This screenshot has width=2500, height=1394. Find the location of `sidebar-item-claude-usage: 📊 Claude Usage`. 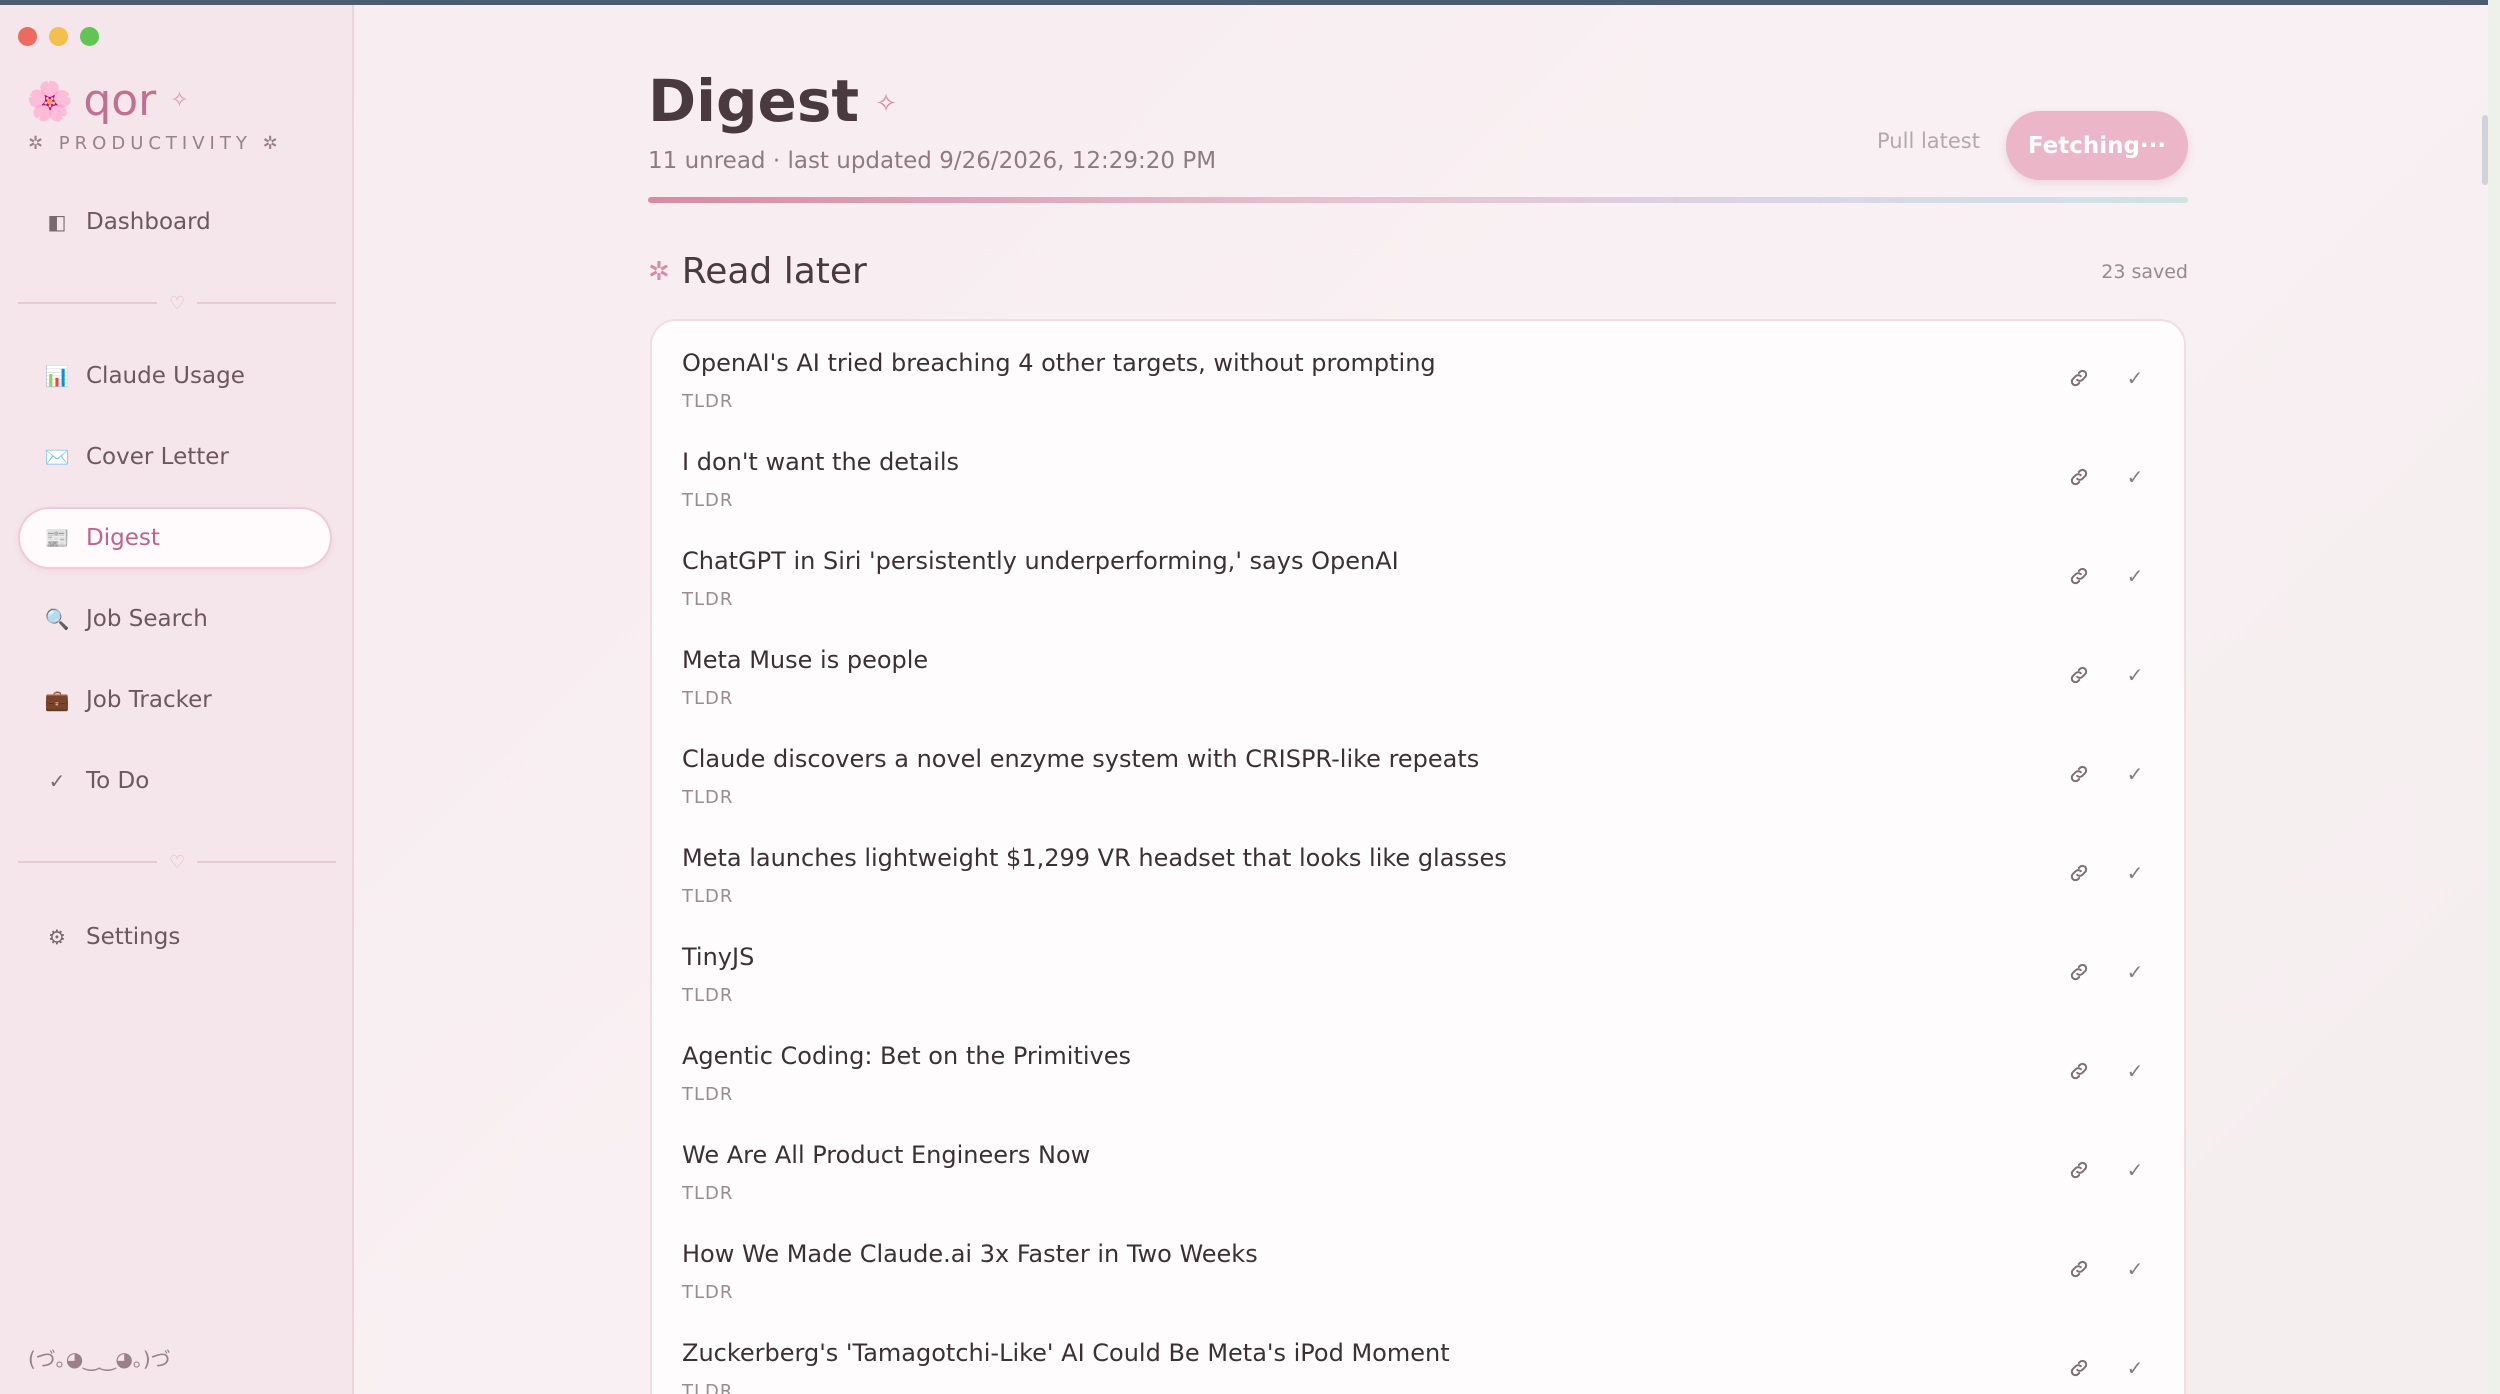

sidebar-item-claude-usage: 📊 Claude Usage is located at coordinates (175, 376).